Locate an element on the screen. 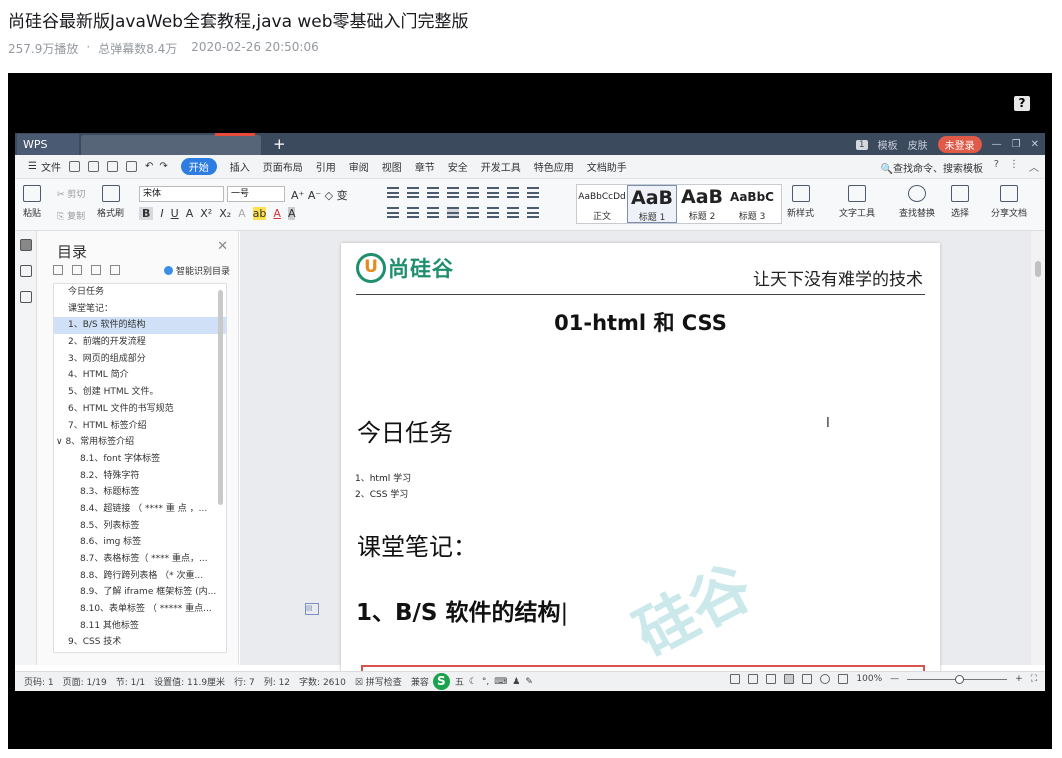 This screenshot has height=758, width=1062. highlight-icon: ab is located at coordinates (259, 213).